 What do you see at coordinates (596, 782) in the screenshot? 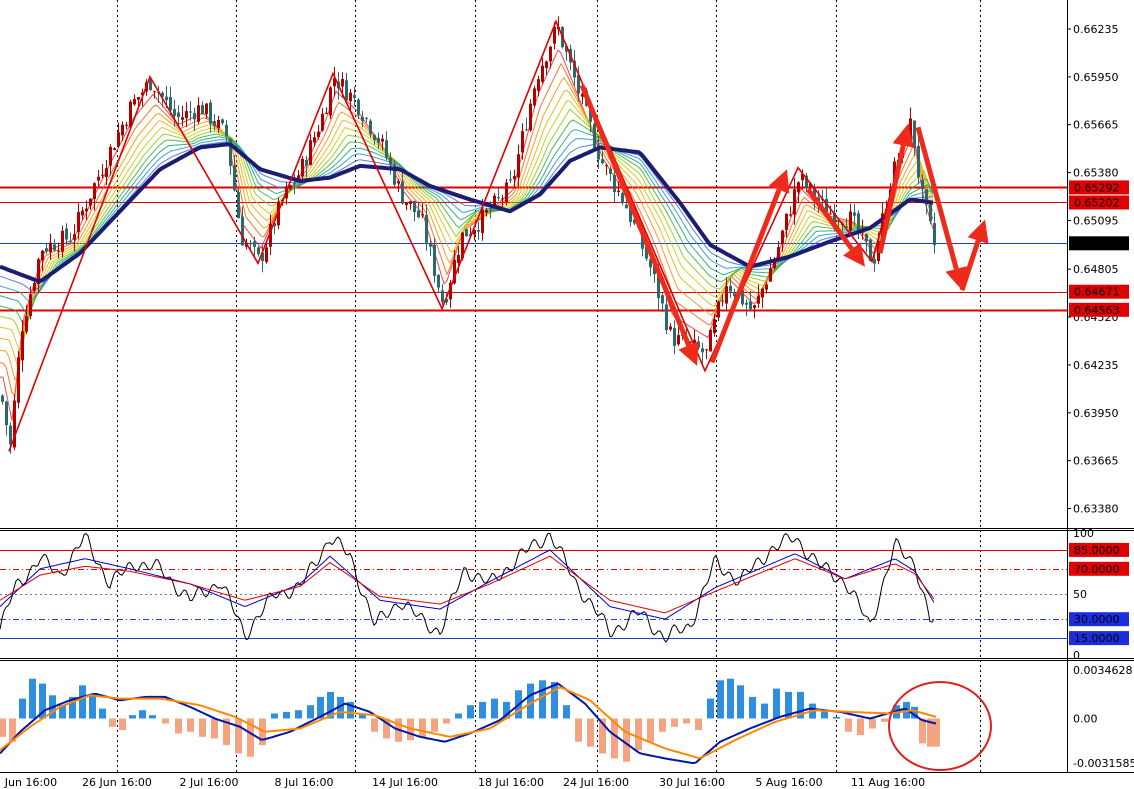
I see `time-tick-label: 24 Jul 16:00` at bounding box center [596, 782].